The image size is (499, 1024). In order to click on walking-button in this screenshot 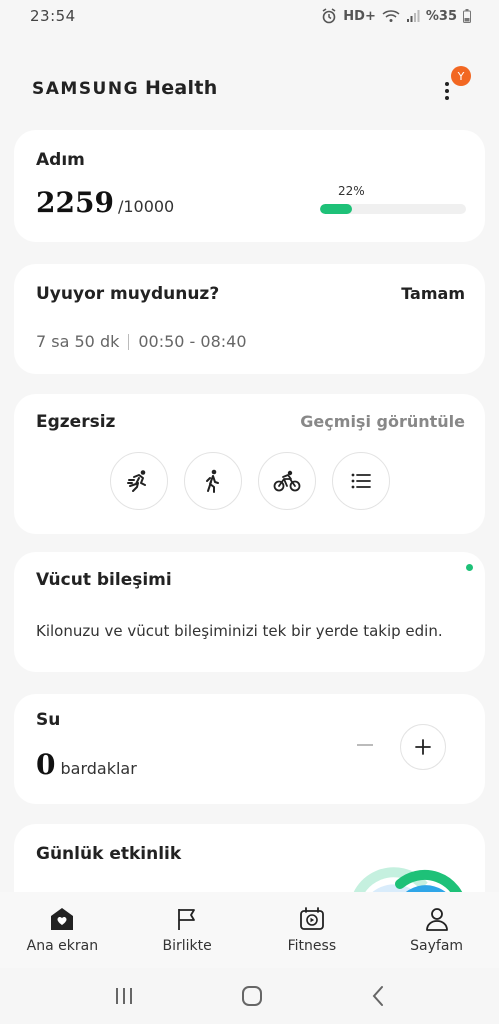, I will do `click(213, 481)`.